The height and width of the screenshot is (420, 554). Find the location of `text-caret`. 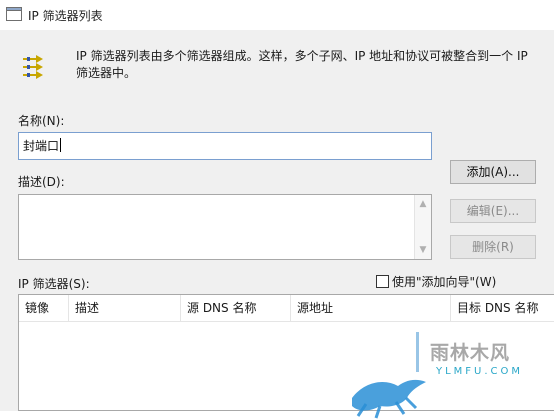

text-caret is located at coordinates (61, 145).